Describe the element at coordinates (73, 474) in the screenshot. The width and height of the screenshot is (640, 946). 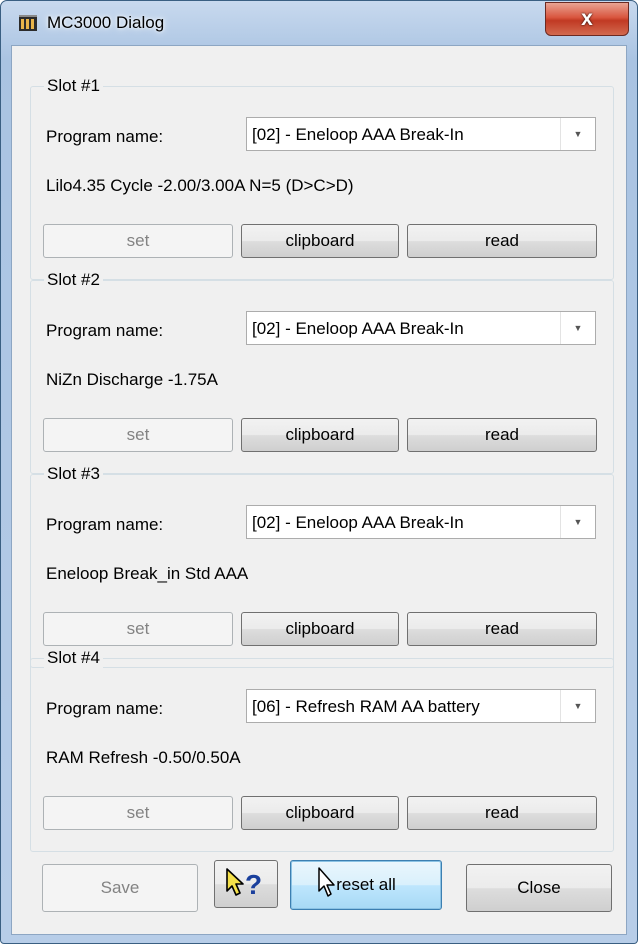
I see `slot-title: Slot #3` at that location.